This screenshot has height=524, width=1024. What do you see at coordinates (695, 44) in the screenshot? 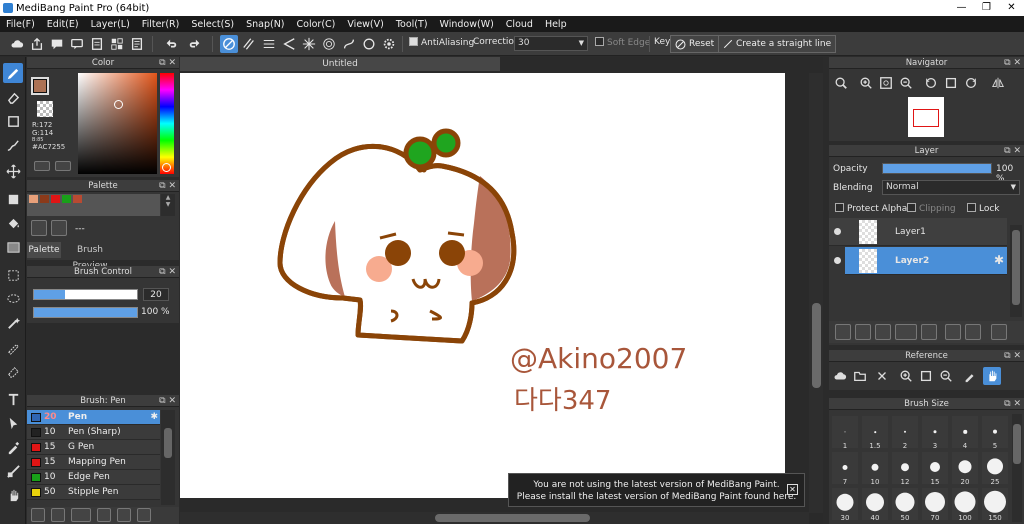
I see `reset-button: Reset` at bounding box center [695, 44].